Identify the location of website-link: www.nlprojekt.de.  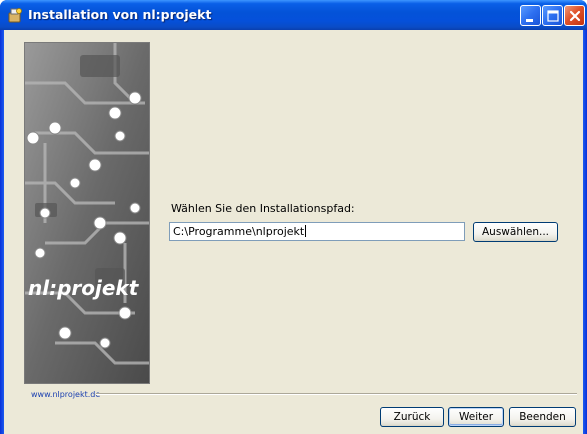
(65, 394).